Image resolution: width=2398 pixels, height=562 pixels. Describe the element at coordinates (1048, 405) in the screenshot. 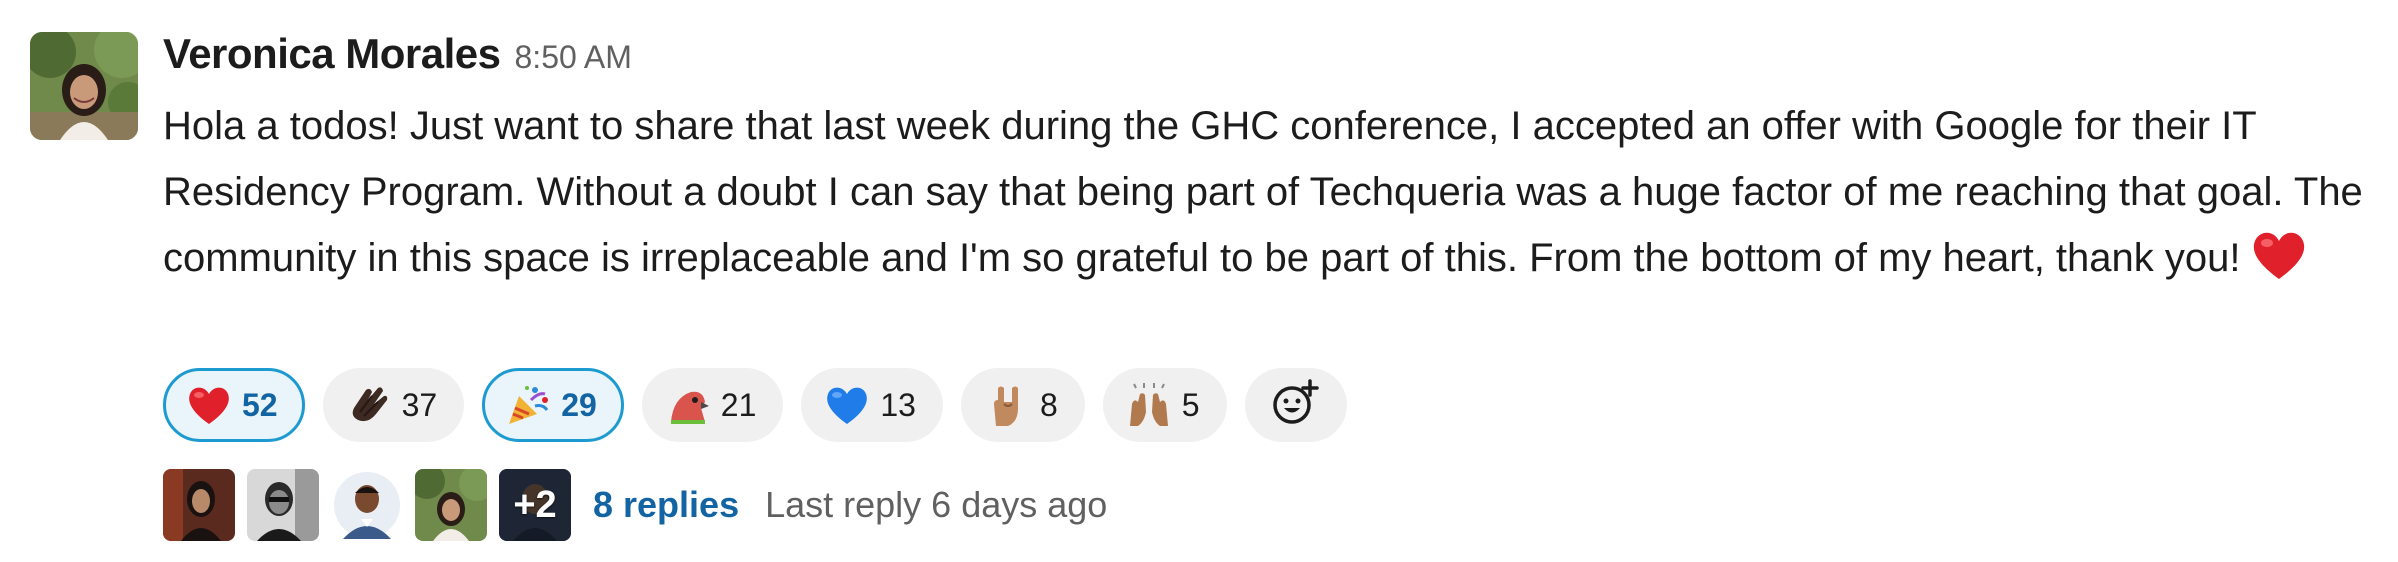

I see `reaction-count: 8` at that location.